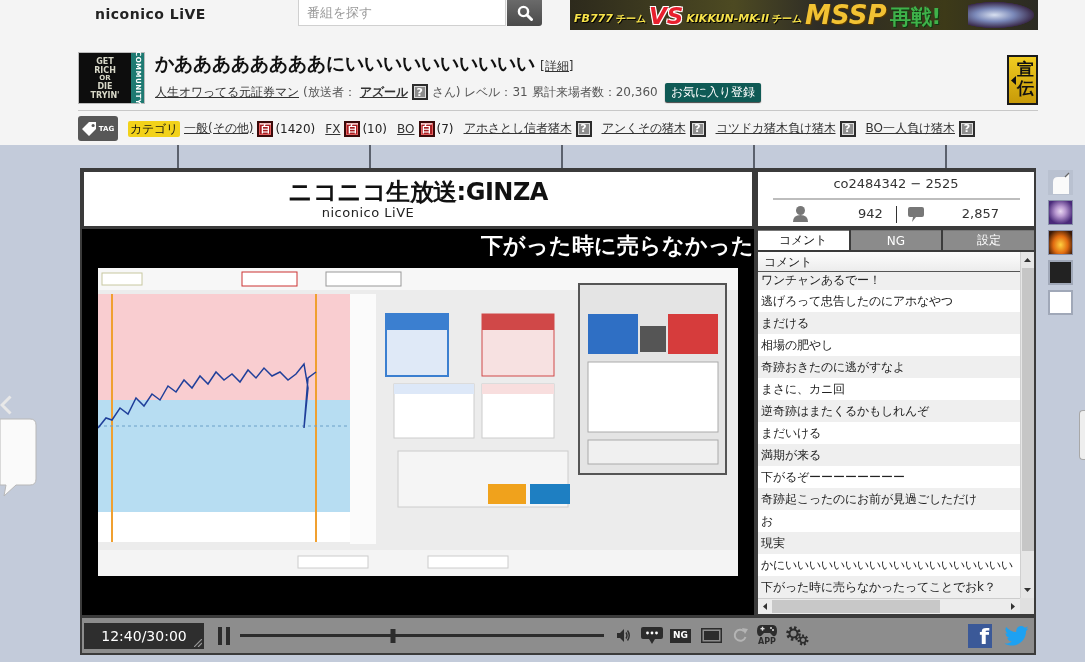  Describe the element at coordinates (846, 15) in the screenshot. I see `banner-text: MSSP` at that location.